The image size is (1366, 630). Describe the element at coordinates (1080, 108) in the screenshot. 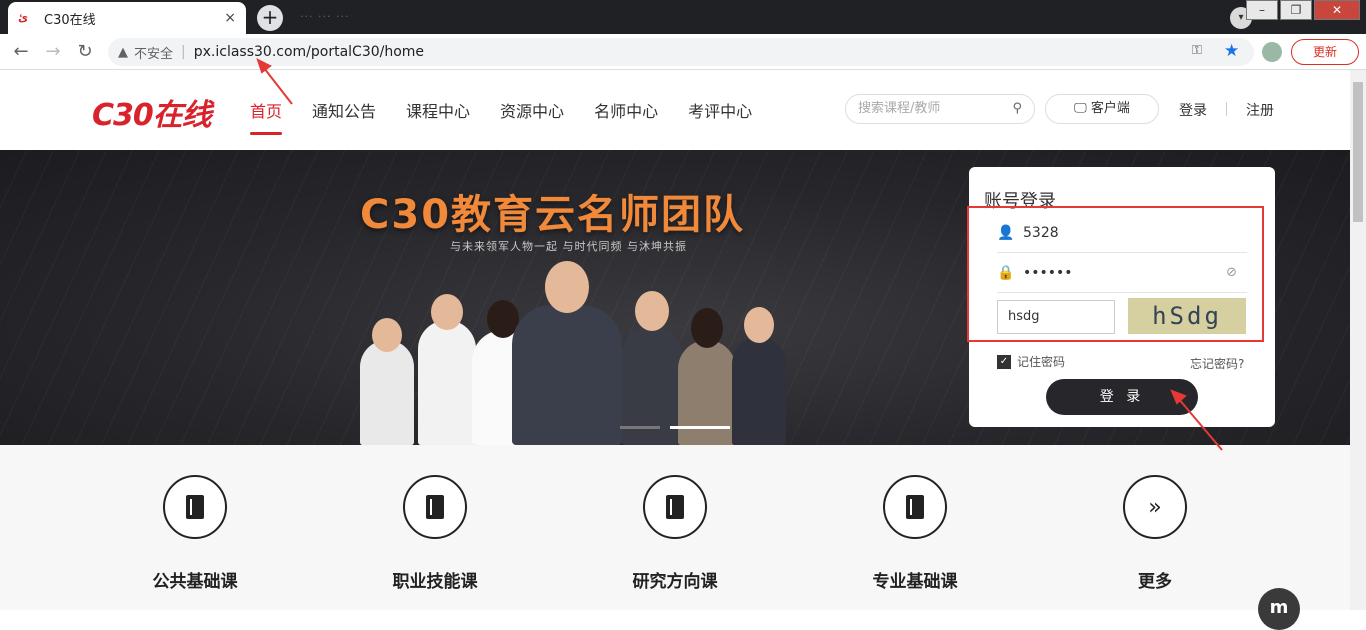

I see `monitor-icon: 🖵` at that location.